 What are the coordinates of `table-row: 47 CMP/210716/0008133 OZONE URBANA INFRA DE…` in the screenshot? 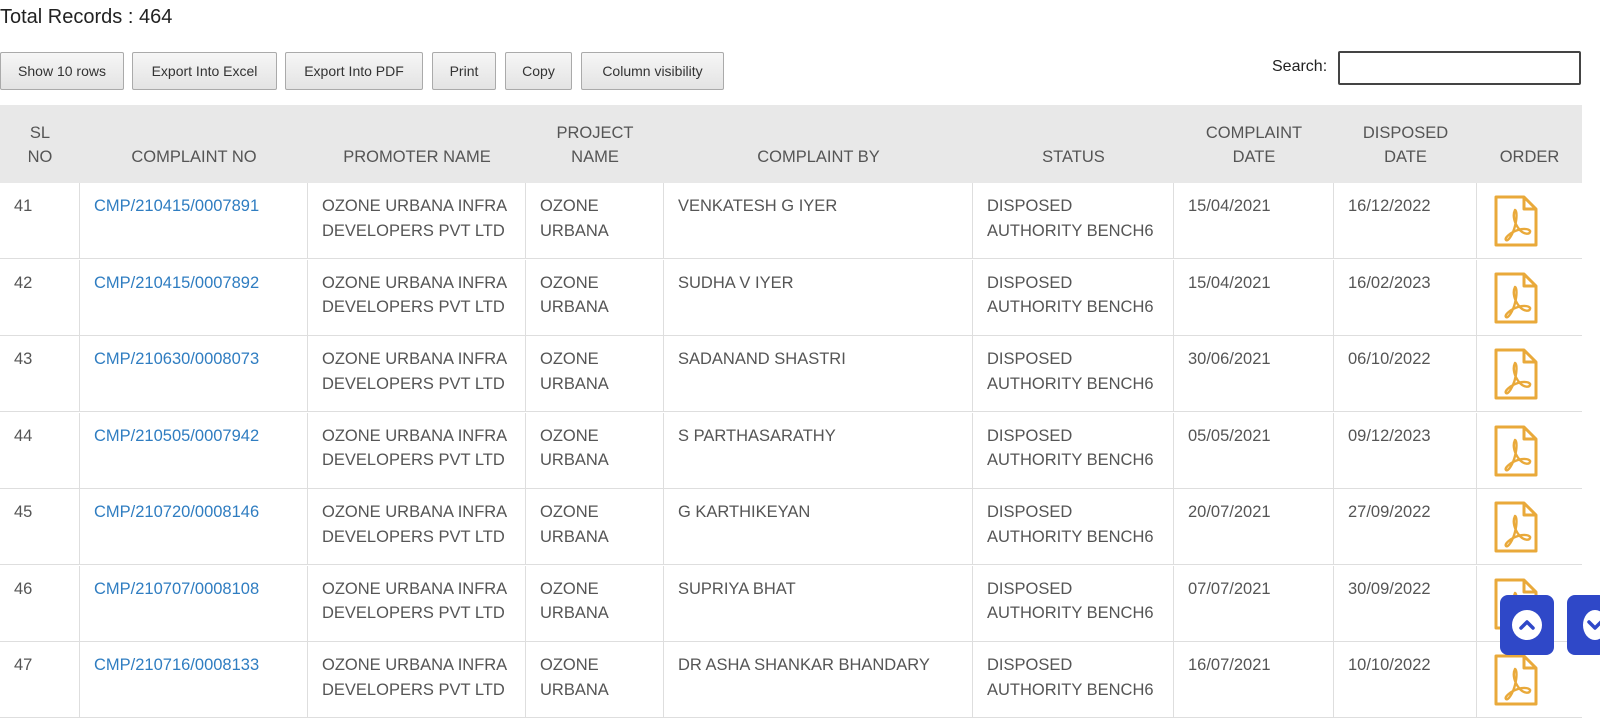 It's located at (791, 680).